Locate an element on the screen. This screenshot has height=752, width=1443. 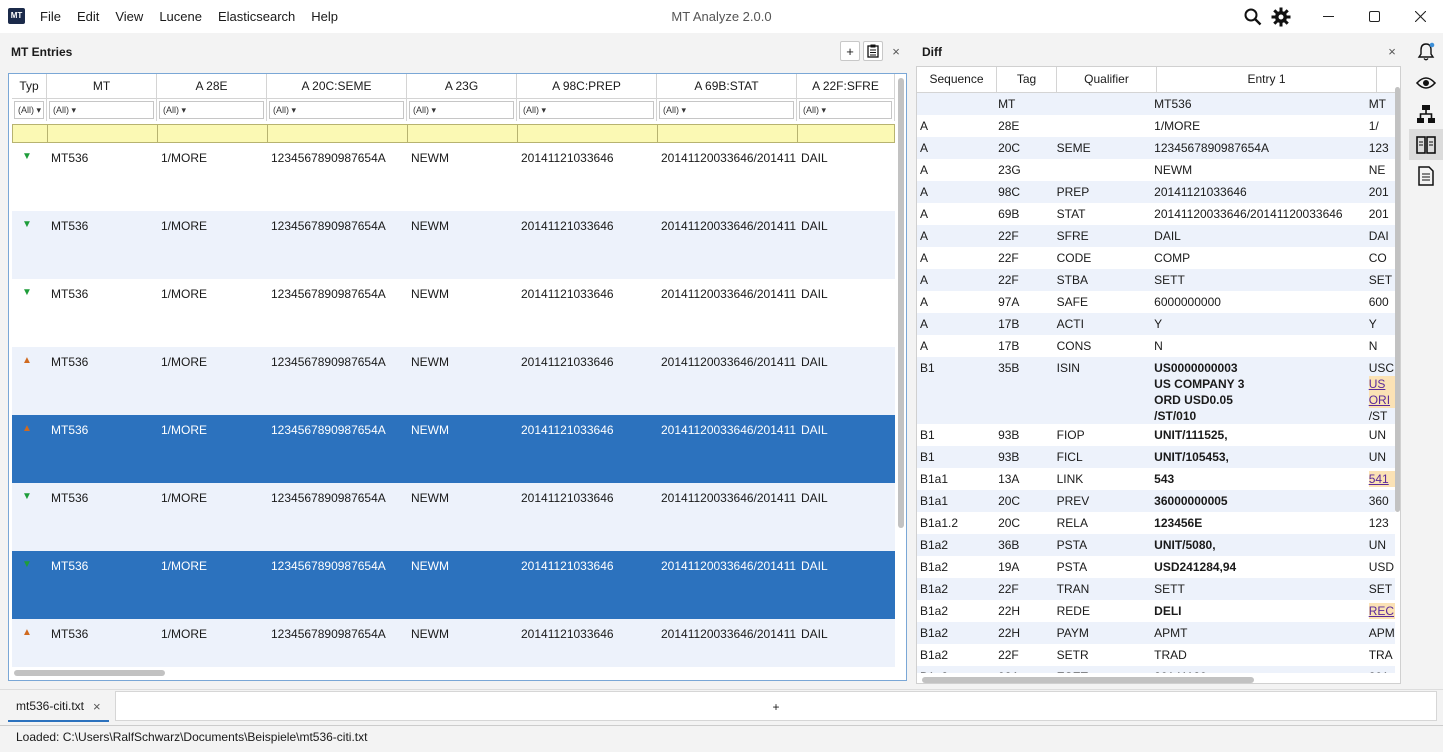
column-header: A 22F:SFRE is located at coordinates (846, 86).